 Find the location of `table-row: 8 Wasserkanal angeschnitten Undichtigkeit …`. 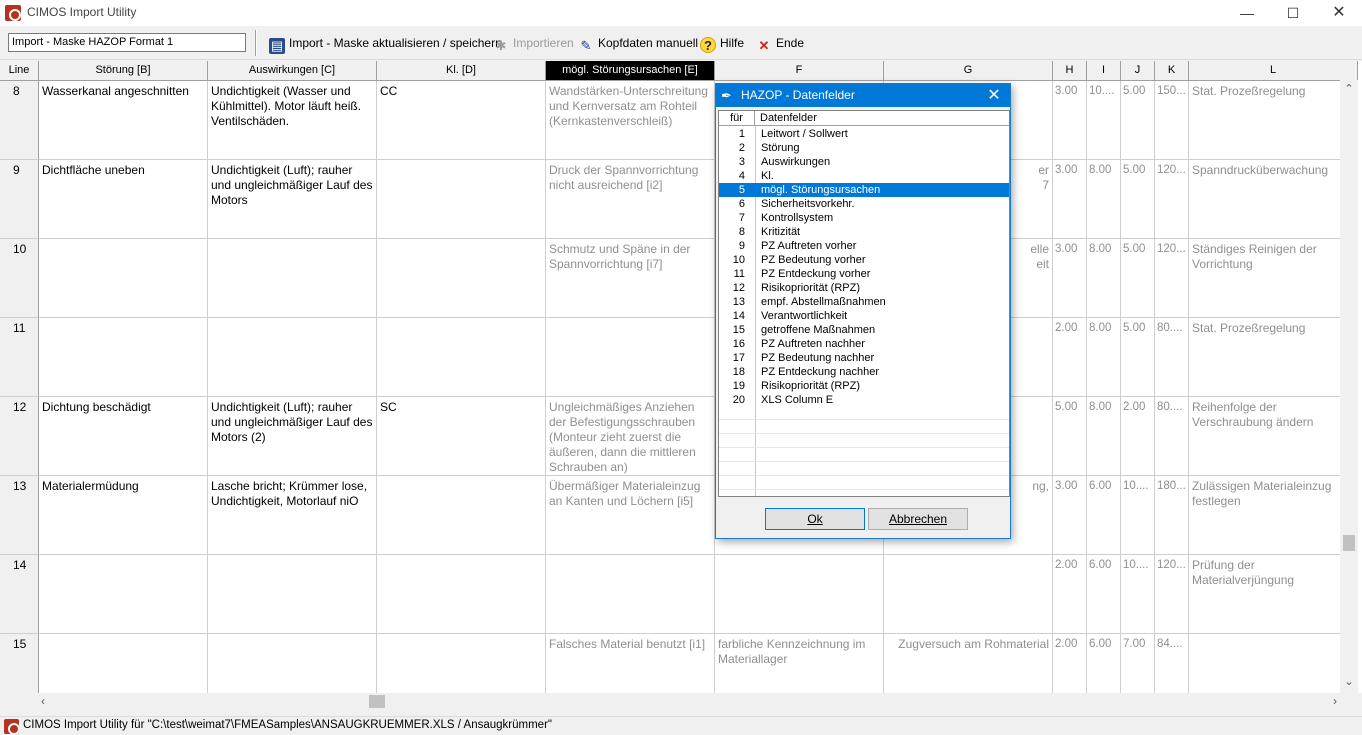

table-row: 8 Wasserkanal angeschnitten Undichtigkeit … is located at coordinates (679, 120).